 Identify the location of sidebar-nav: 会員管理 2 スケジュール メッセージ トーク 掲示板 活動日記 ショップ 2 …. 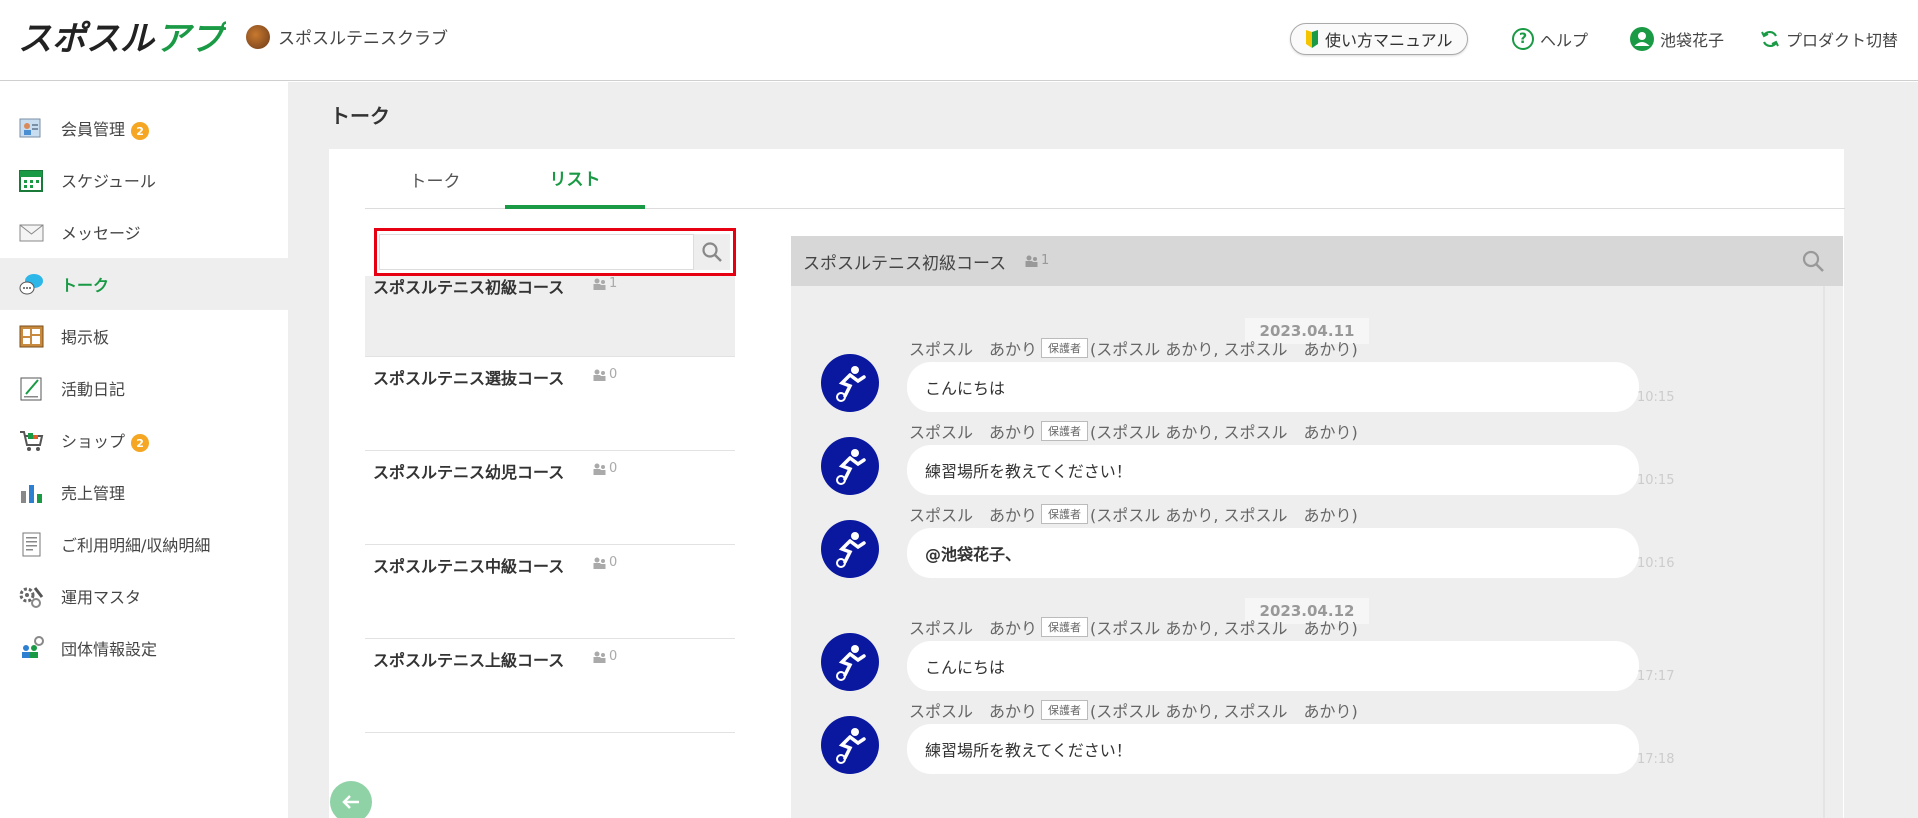
(144, 450).